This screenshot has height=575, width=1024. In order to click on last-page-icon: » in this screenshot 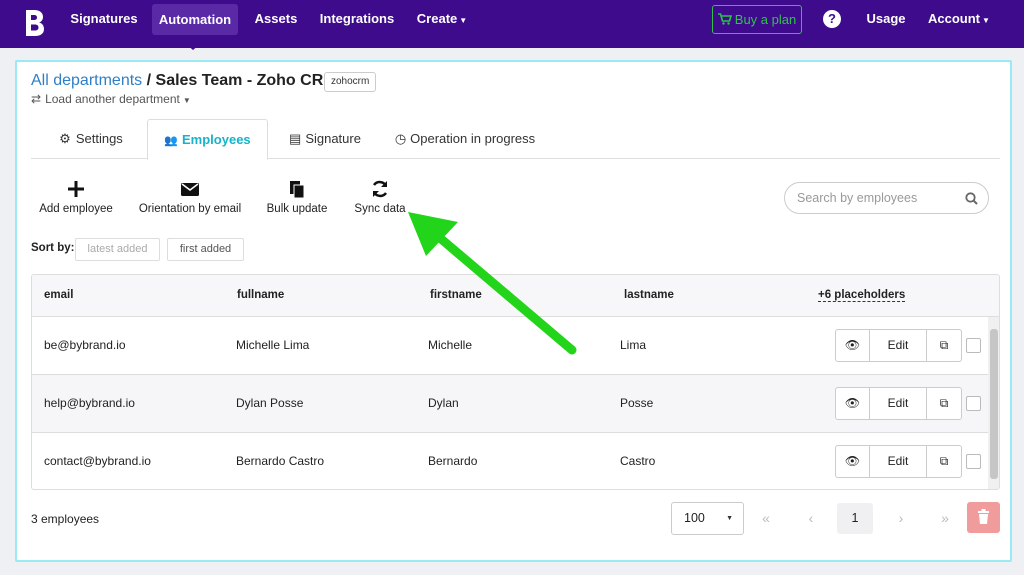, I will do `click(945, 518)`.